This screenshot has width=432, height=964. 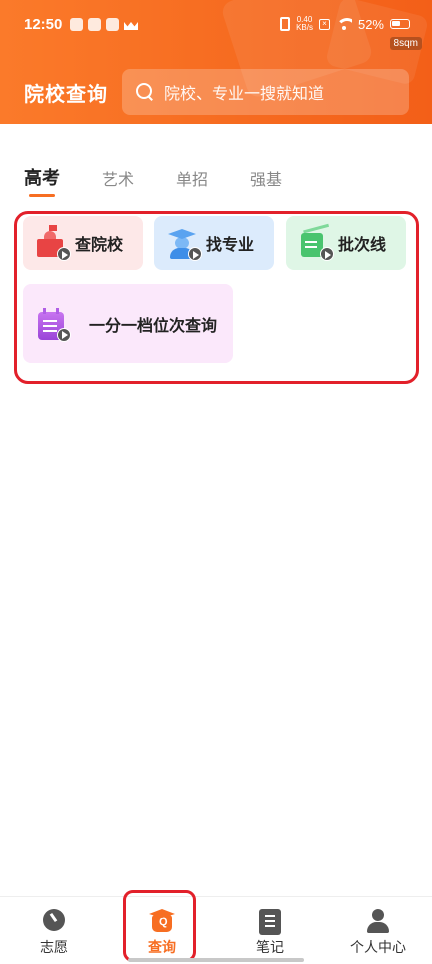 What do you see at coordinates (378, 947) in the screenshot?
I see `nav-label: 个人中心` at bounding box center [378, 947].